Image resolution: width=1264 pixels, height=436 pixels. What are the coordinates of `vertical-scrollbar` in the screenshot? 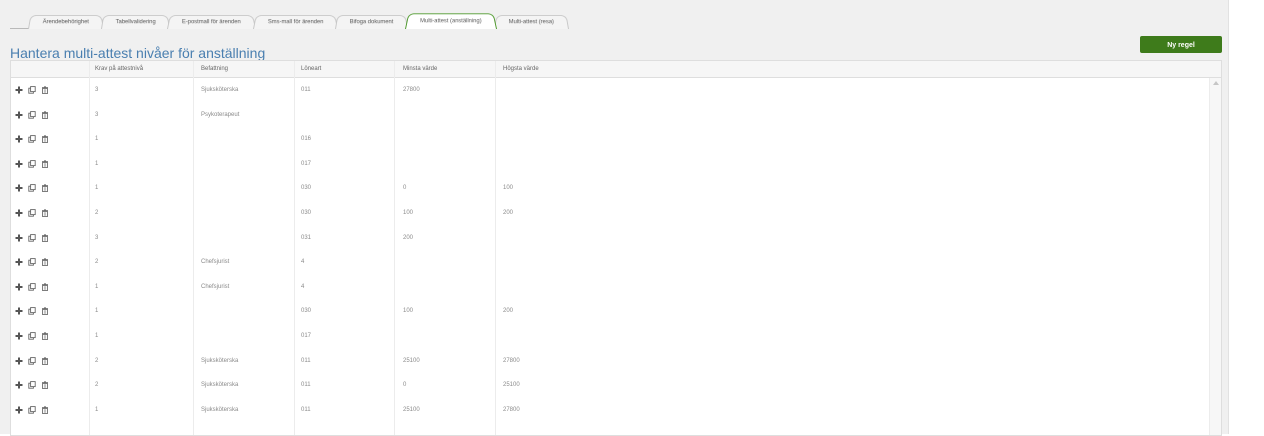 It's located at (1215, 256).